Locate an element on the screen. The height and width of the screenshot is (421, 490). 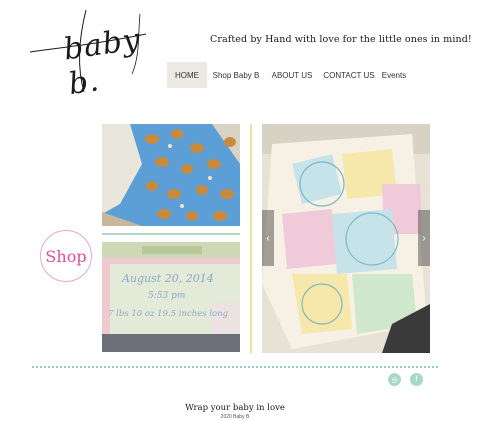
slideshow-next-button: › is located at coordinates (424, 238).